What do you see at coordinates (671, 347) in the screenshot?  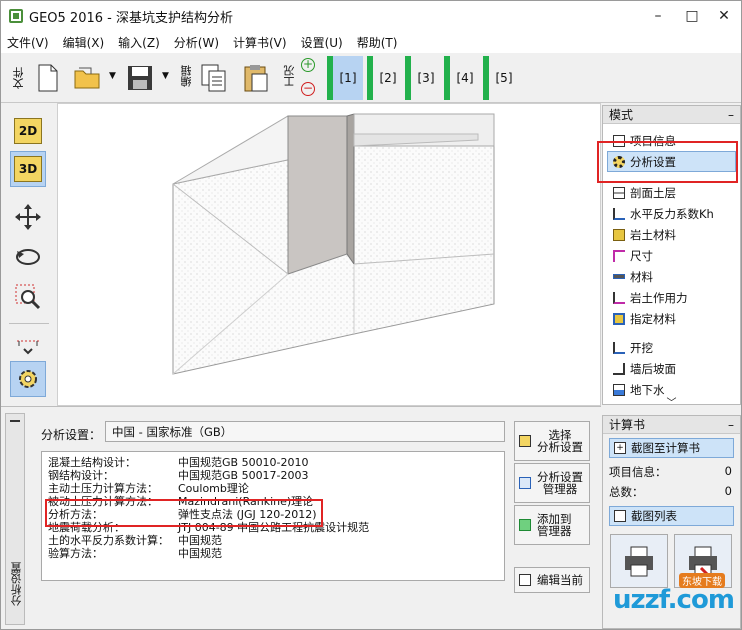 I see `mode-item-excavation: 开挖` at bounding box center [671, 347].